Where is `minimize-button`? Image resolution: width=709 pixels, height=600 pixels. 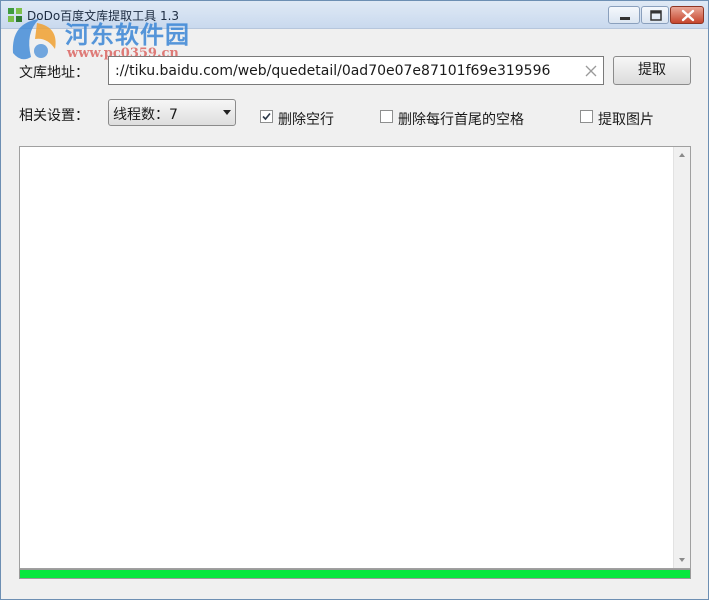 minimize-button is located at coordinates (624, 15).